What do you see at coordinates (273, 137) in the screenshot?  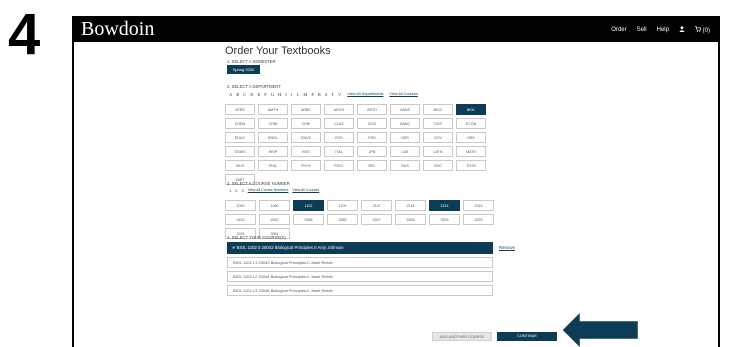 I see `department-button-engl: ENGL` at bounding box center [273, 137].